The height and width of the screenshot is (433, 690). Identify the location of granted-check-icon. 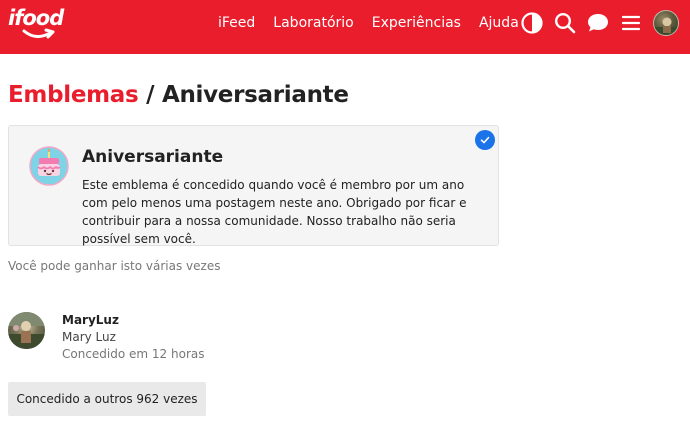
(485, 140).